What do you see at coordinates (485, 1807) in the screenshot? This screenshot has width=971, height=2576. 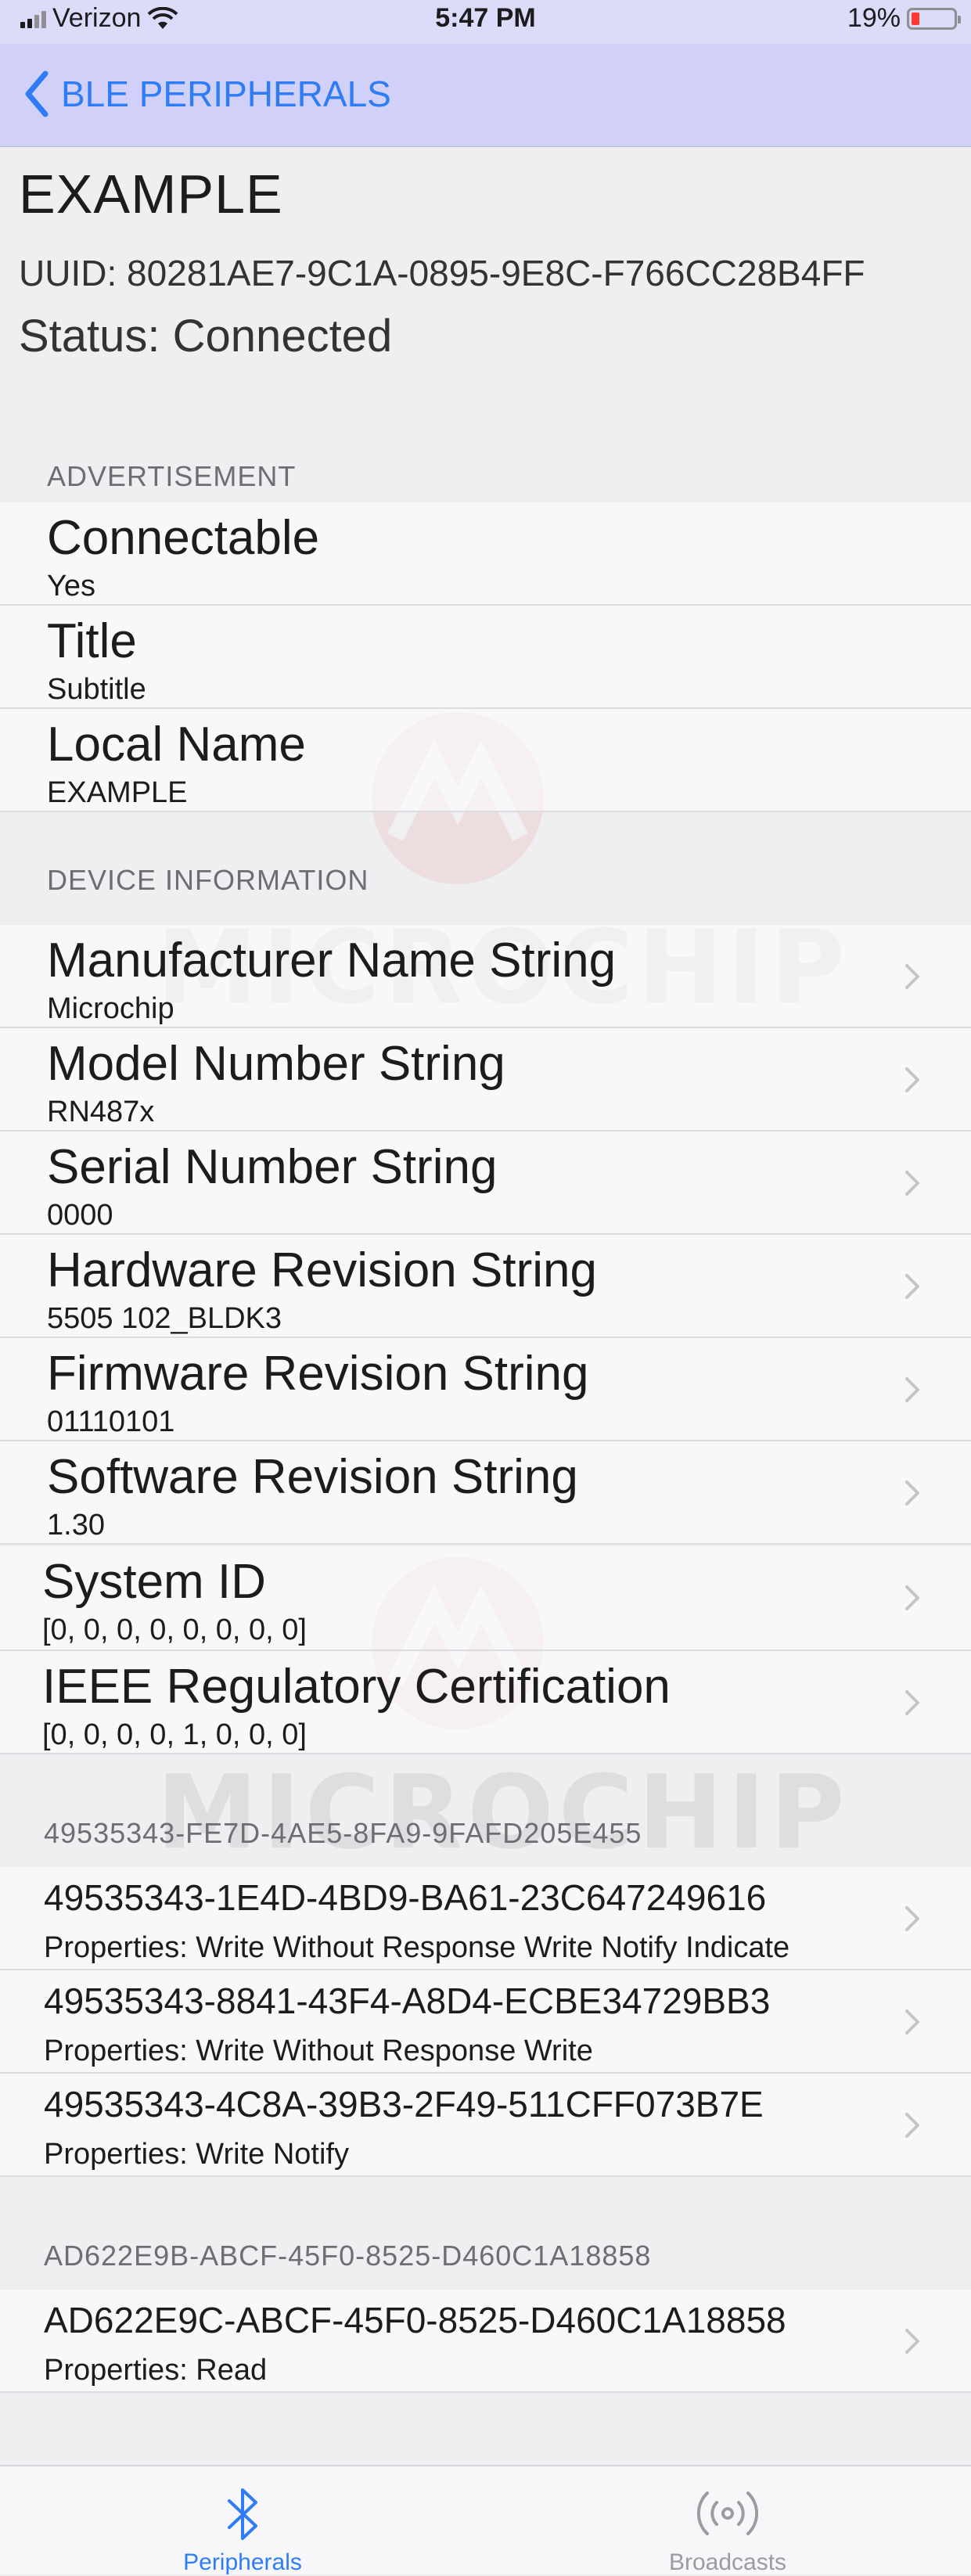 I see `section-header-service: 49535343-FE7D-4AE5-8FA9-9FAFD205E455` at bounding box center [485, 1807].